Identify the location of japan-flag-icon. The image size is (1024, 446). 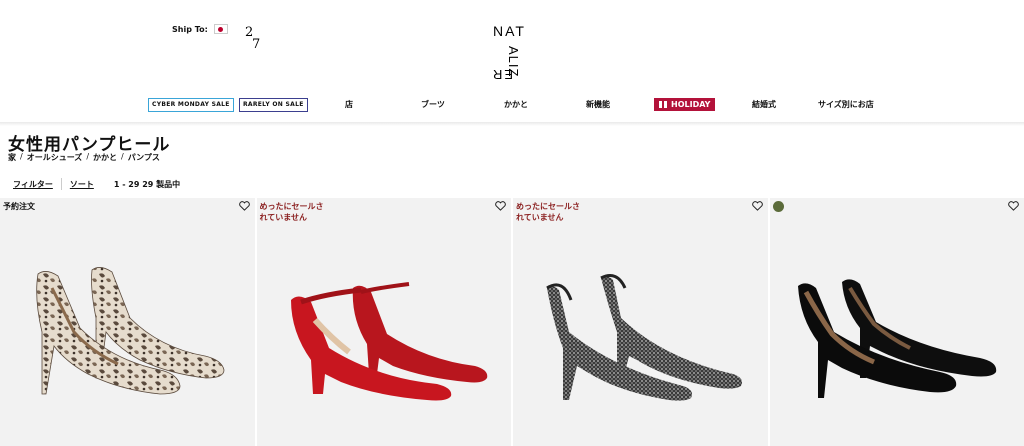
(220, 29).